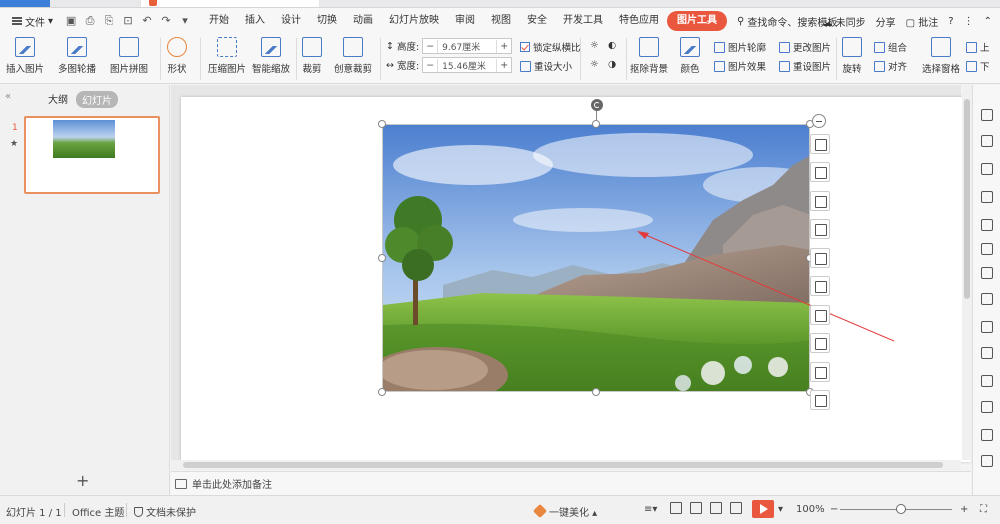  I want to click on send-backward-button: 下, so click(978, 66).